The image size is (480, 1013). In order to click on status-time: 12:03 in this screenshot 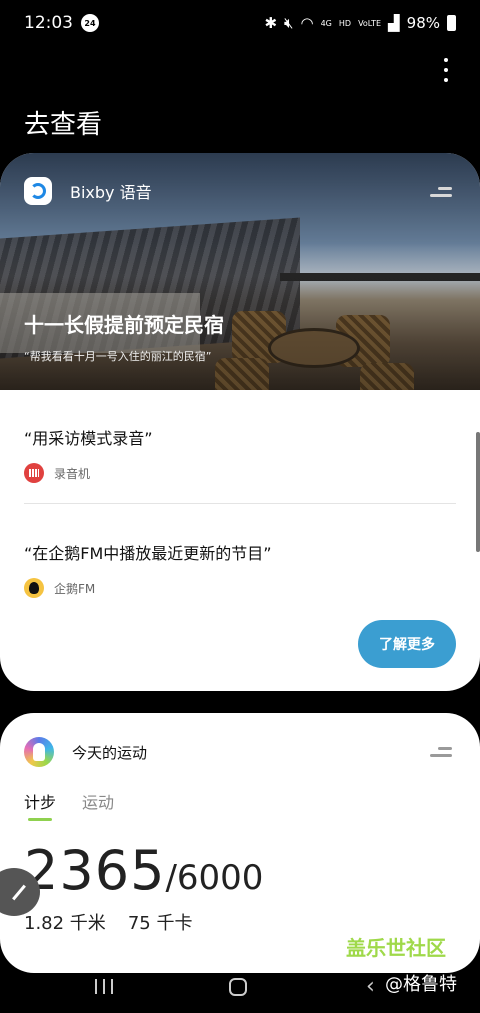, I will do `click(48, 23)`.